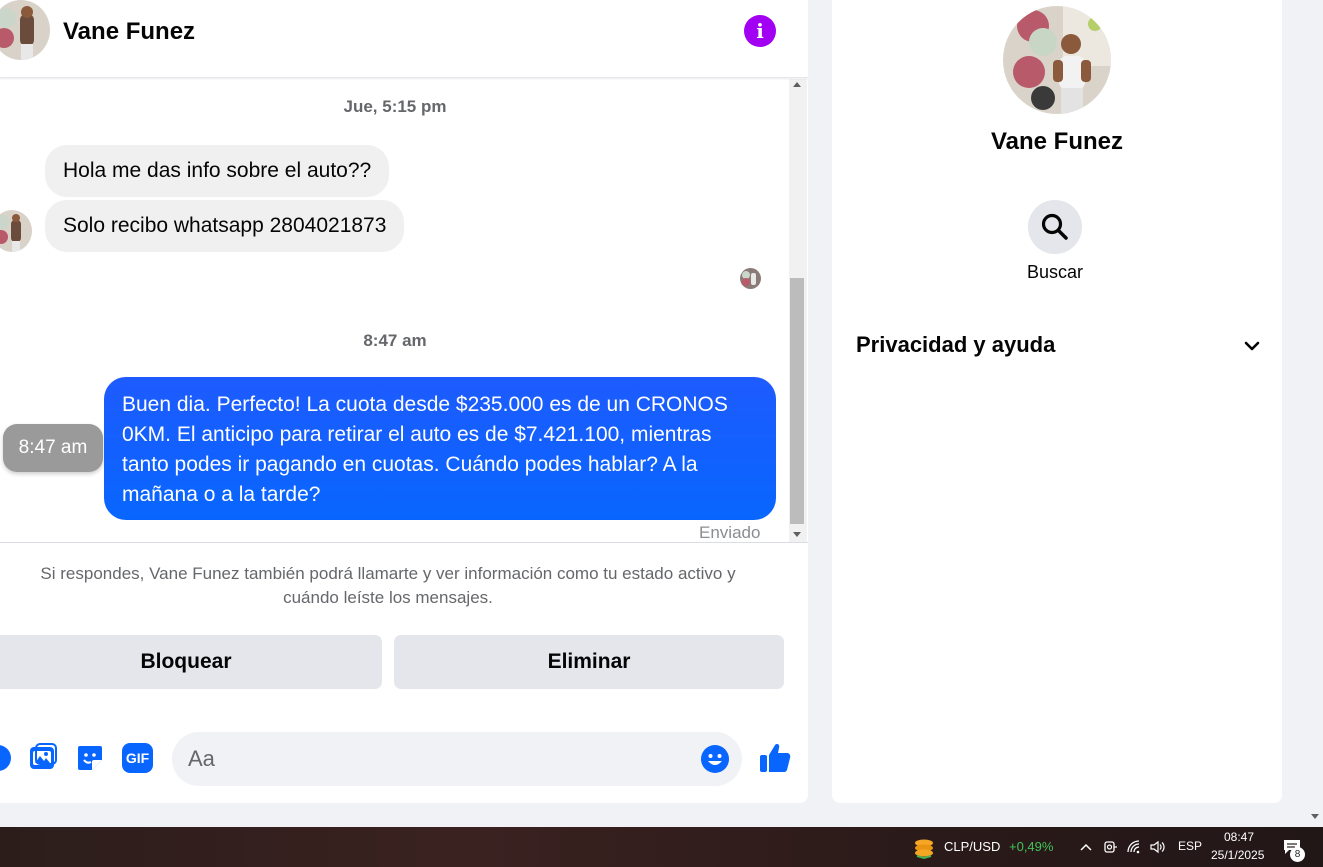 This screenshot has height=867, width=1323. I want to click on ticker-change: +0,49%, so click(1031, 846).